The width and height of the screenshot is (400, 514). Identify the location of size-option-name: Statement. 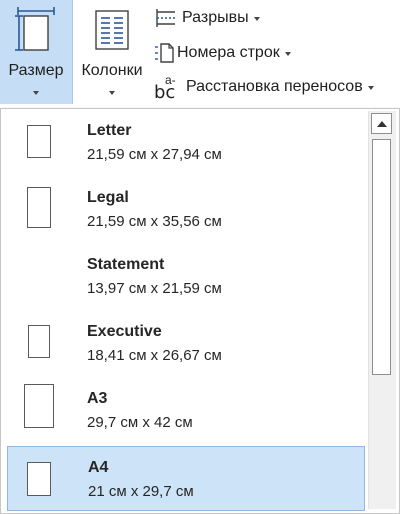
(126, 264).